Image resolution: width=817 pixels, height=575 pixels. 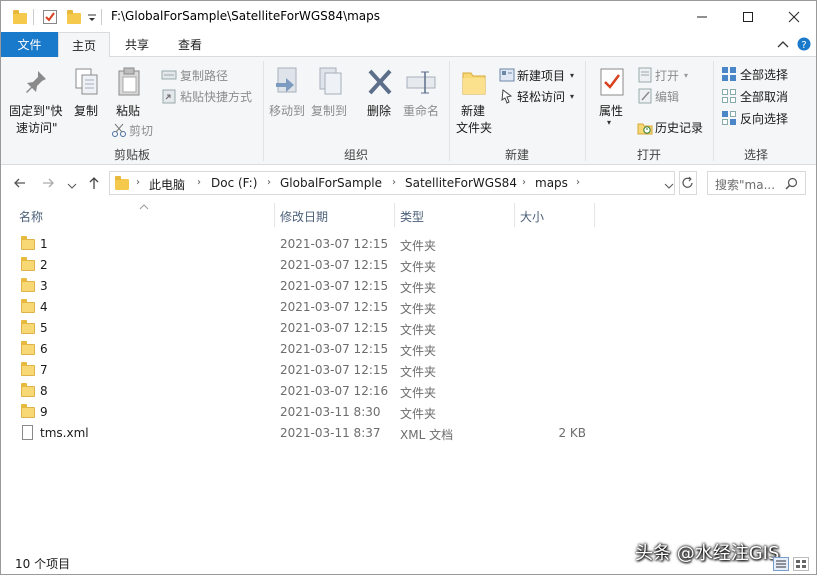 What do you see at coordinates (729, 118) in the screenshot?
I see `invert-selection-icon` at bounding box center [729, 118].